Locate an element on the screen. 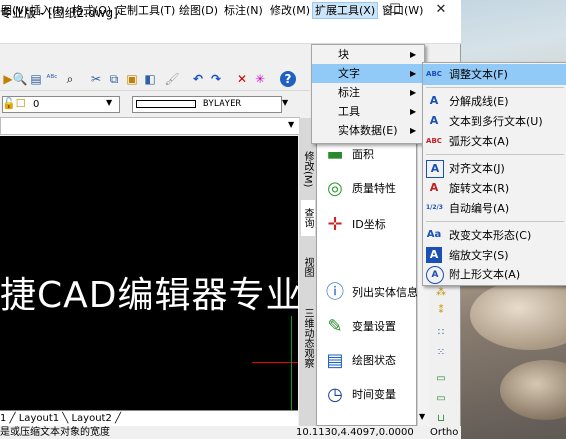  tab-3d-orbit: 三维动态观察 is located at coordinates (308, 338).